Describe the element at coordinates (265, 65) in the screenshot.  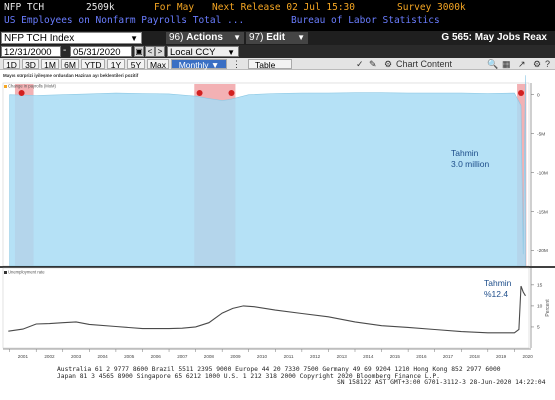
I see `table-label: Table` at that location.